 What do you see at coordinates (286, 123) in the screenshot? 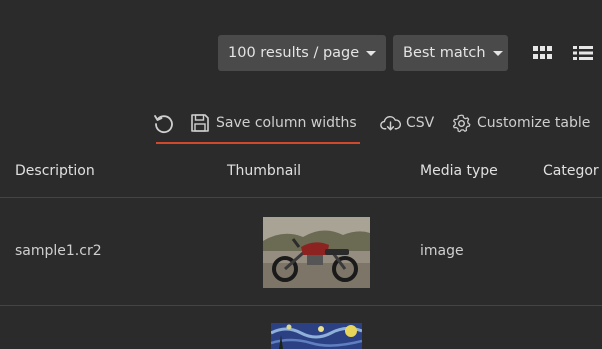
I see `save-column-widths-label: Save column widths` at bounding box center [286, 123].